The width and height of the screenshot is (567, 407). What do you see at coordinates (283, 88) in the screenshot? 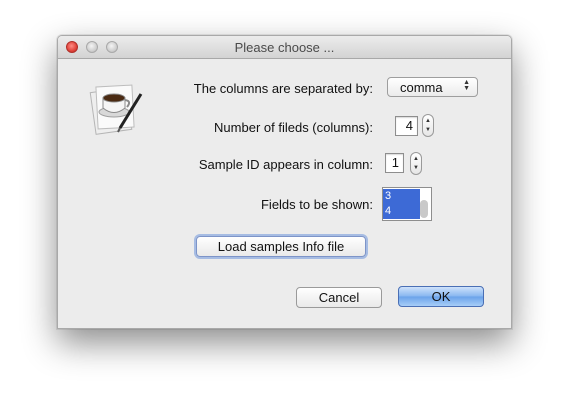
I see `separator-label: The columns are separated by:` at bounding box center [283, 88].